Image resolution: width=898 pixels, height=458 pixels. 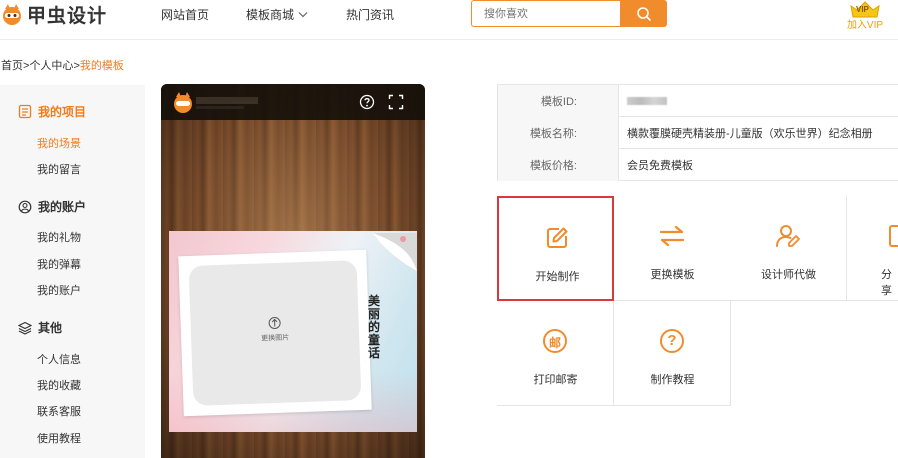 What do you see at coordinates (25, 206) in the screenshot?
I see `account-icon` at bounding box center [25, 206].